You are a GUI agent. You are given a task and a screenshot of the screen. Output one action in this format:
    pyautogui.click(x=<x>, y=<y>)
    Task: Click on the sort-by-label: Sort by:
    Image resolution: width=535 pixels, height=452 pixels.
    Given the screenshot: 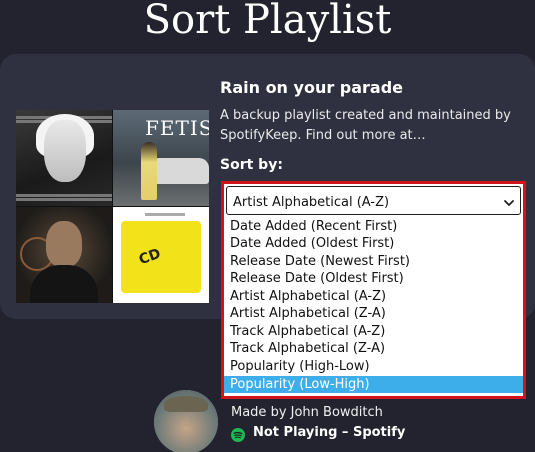 What is the action you would take?
    pyautogui.click(x=251, y=165)
    